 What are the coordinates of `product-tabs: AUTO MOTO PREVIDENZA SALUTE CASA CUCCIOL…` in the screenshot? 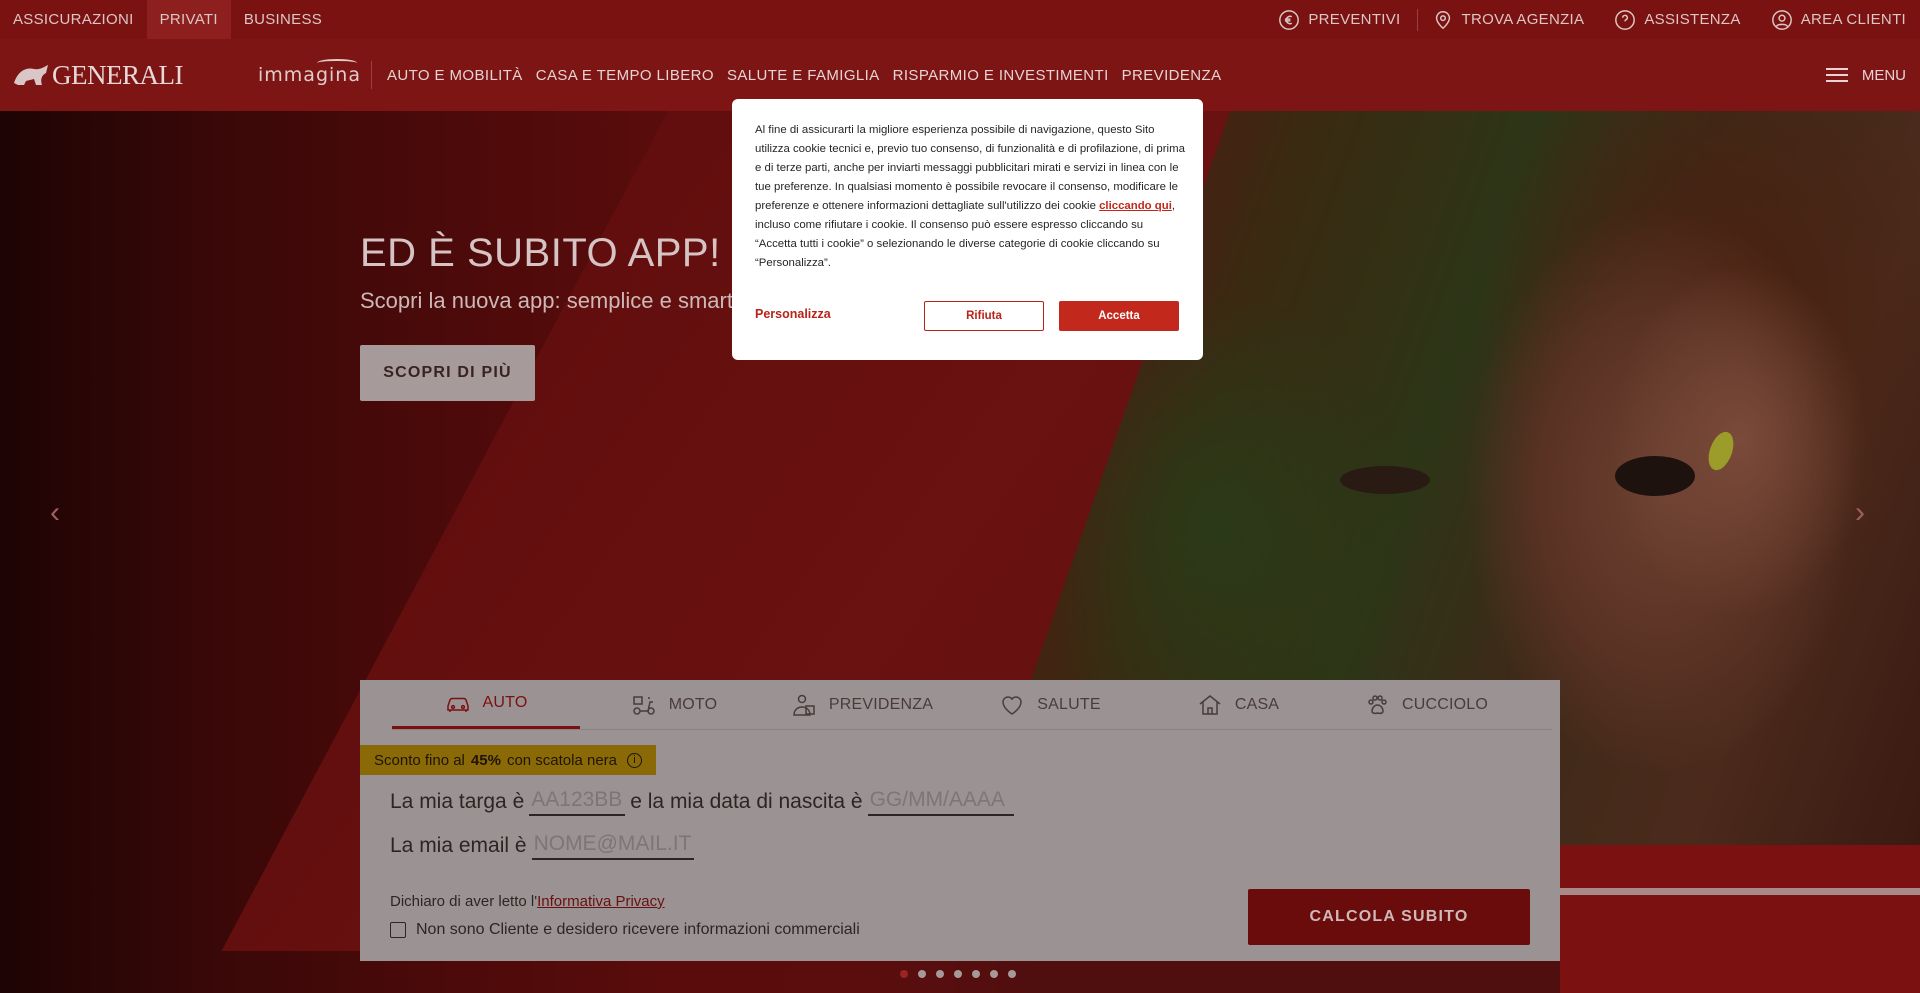 It's located at (972, 705).